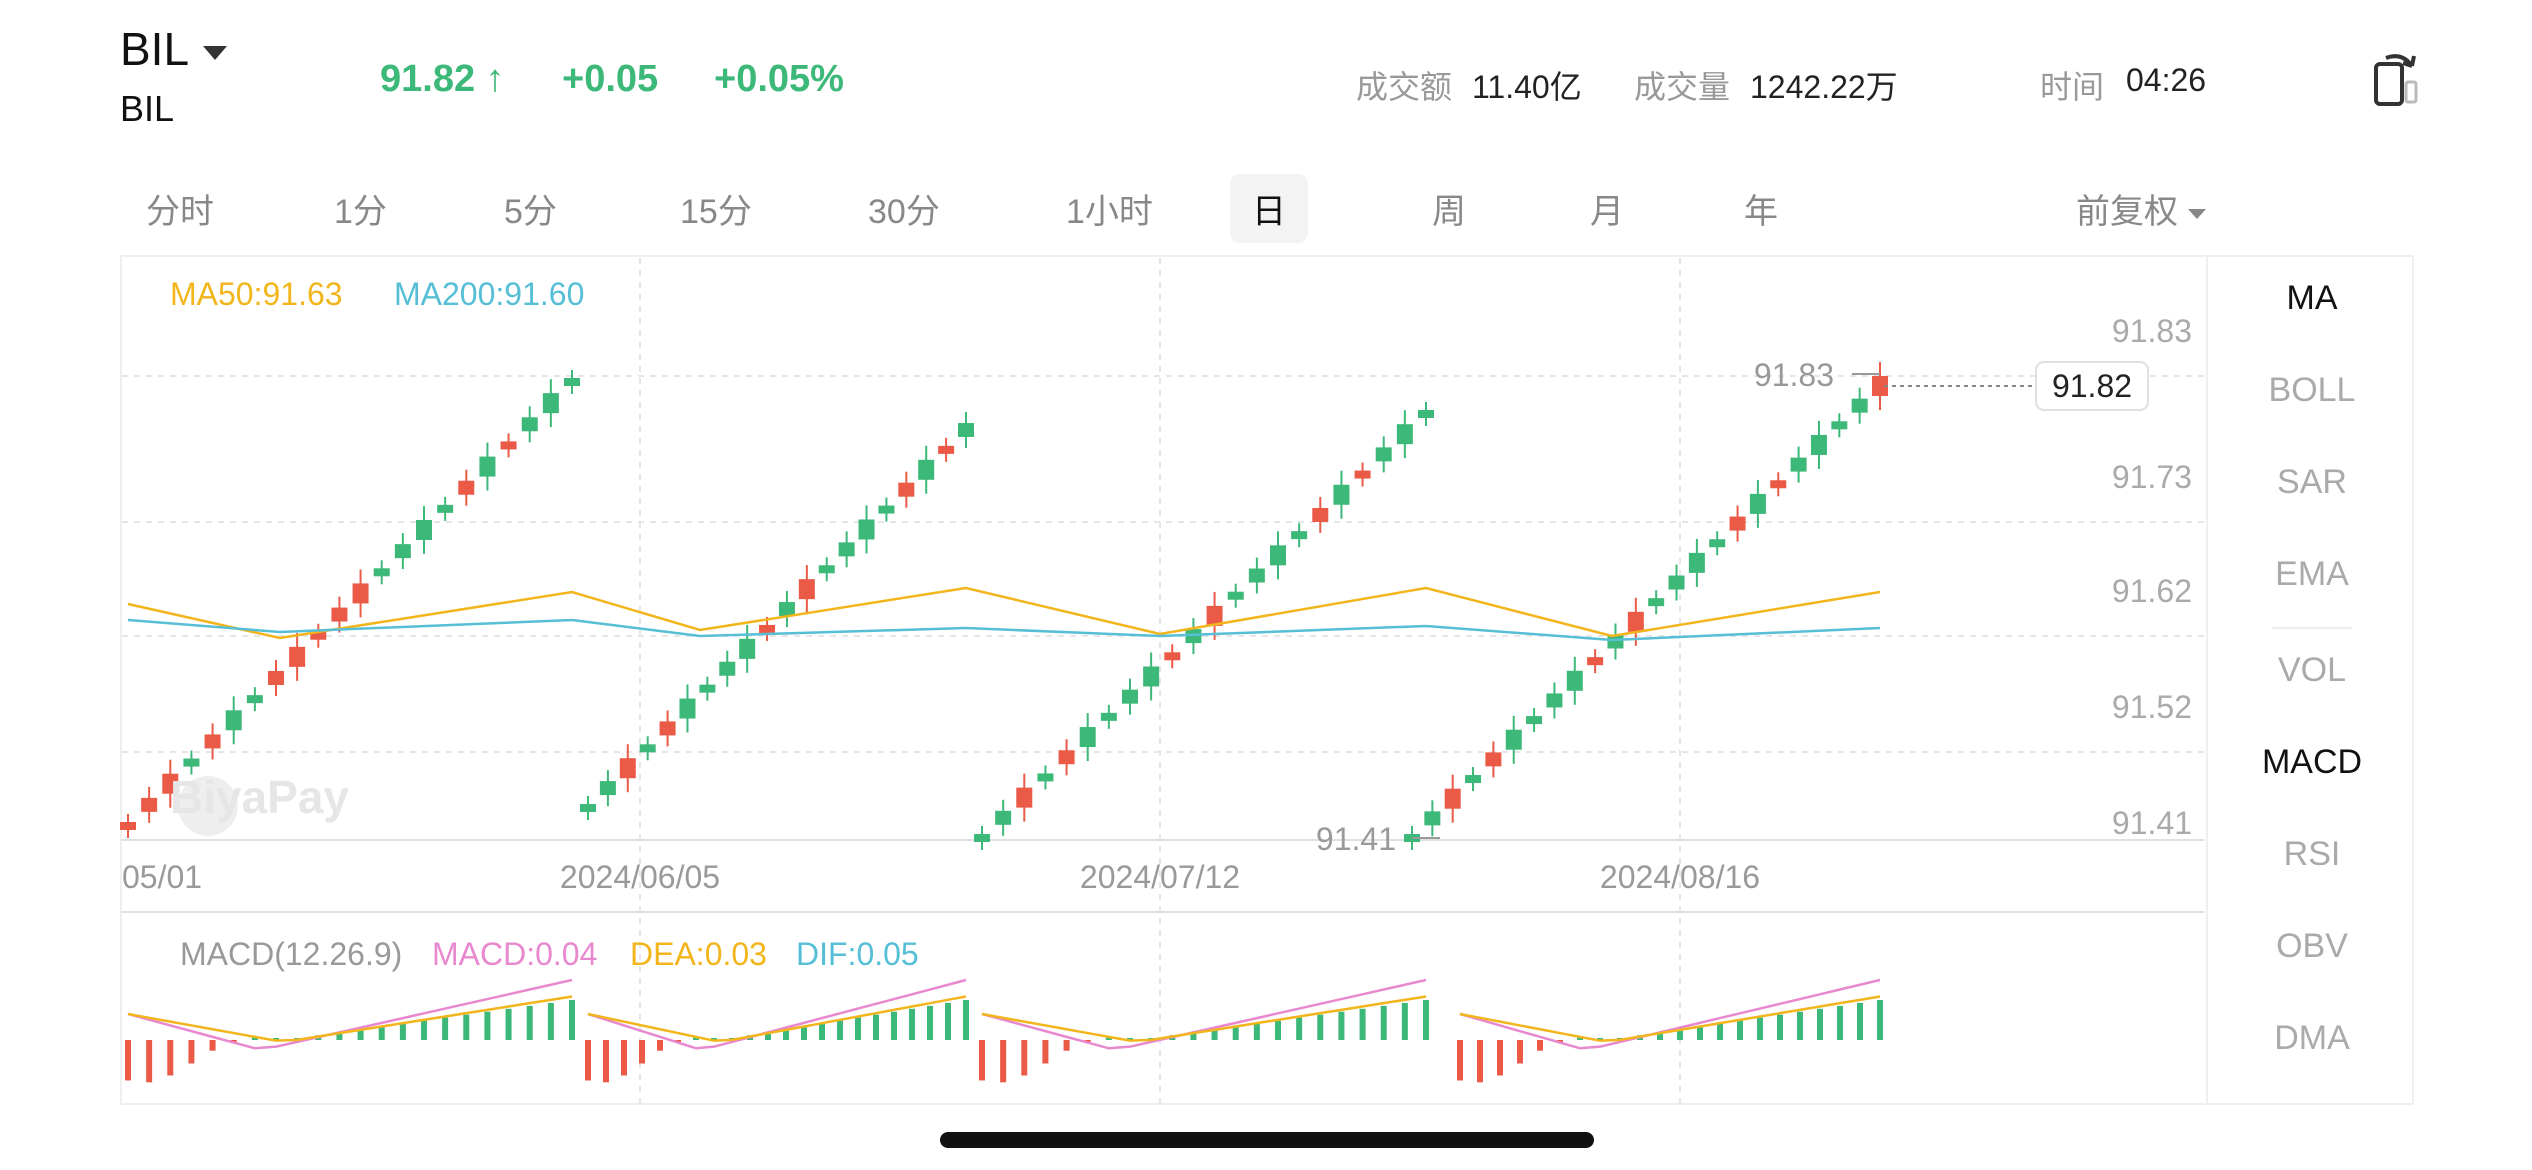 The width and height of the screenshot is (2532, 1170). Describe the element at coordinates (2152, 823) in the screenshot. I see `y-tick-label: 91.41` at that location.